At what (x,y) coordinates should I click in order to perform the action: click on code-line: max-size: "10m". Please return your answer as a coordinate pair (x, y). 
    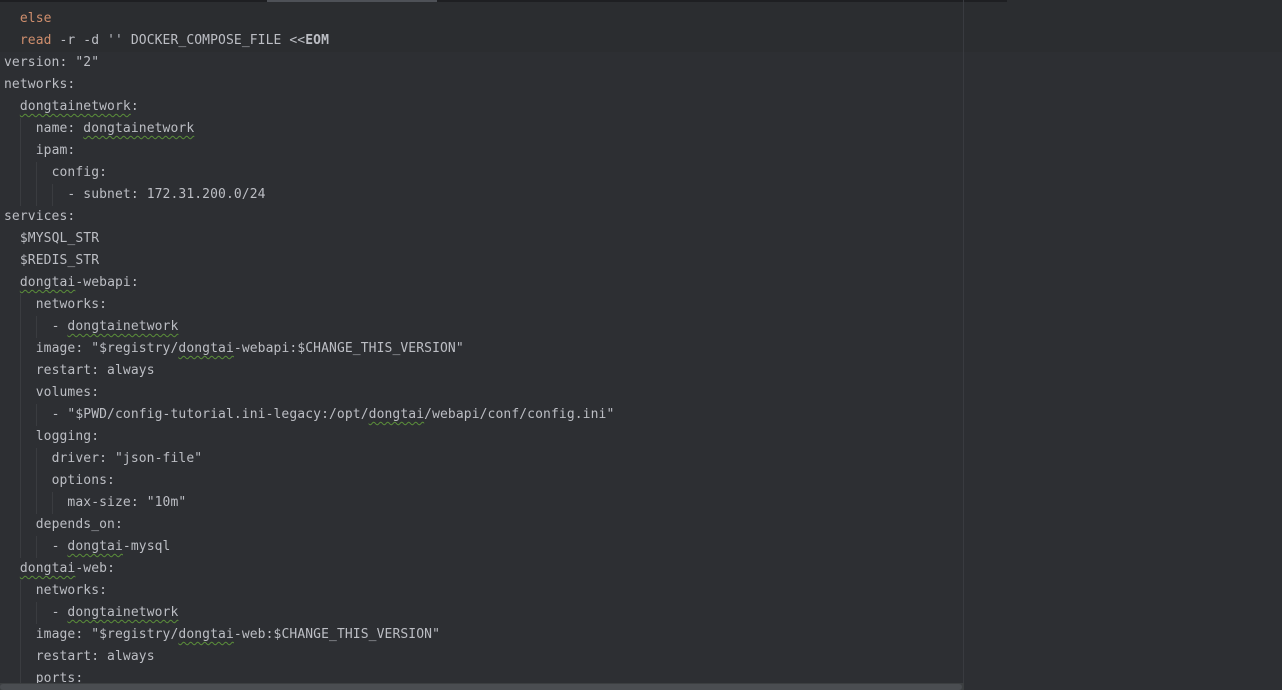
    Looking at the image, I should click on (309, 503).